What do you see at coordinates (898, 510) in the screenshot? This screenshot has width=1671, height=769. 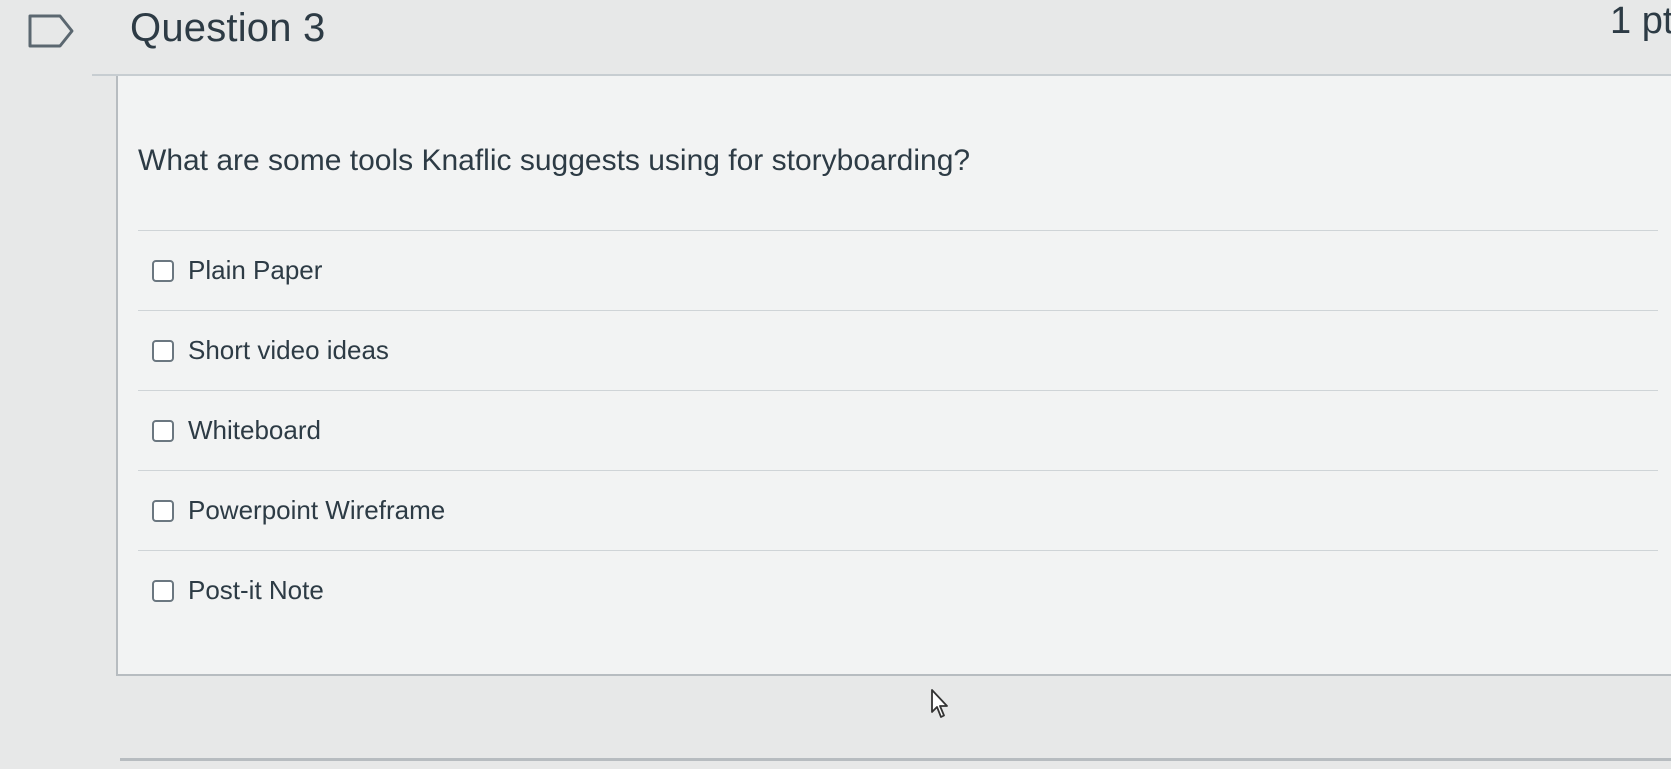 I see `answer-option: Powerpoint Wireframe` at bounding box center [898, 510].